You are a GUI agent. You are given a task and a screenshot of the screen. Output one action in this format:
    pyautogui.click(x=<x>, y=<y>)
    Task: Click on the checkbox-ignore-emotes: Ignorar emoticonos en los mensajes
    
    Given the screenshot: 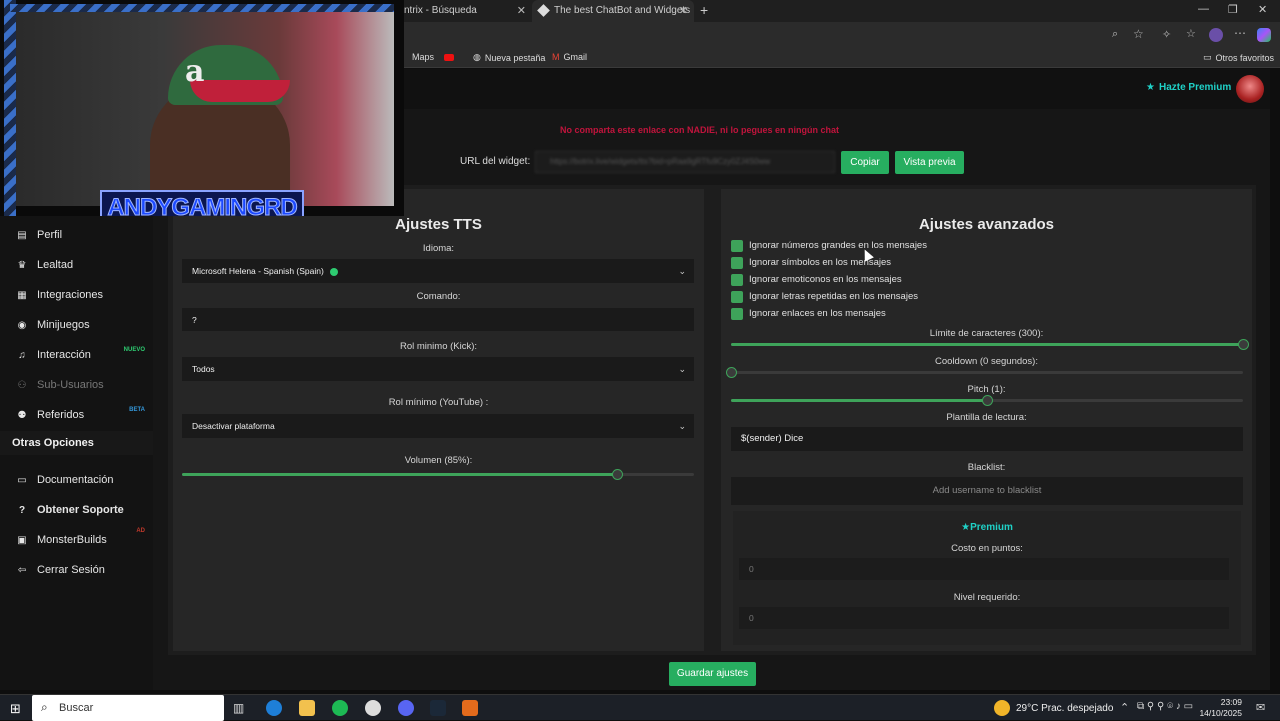 What is the action you would take?
    pyautogui.click(x=816, y=279)
    